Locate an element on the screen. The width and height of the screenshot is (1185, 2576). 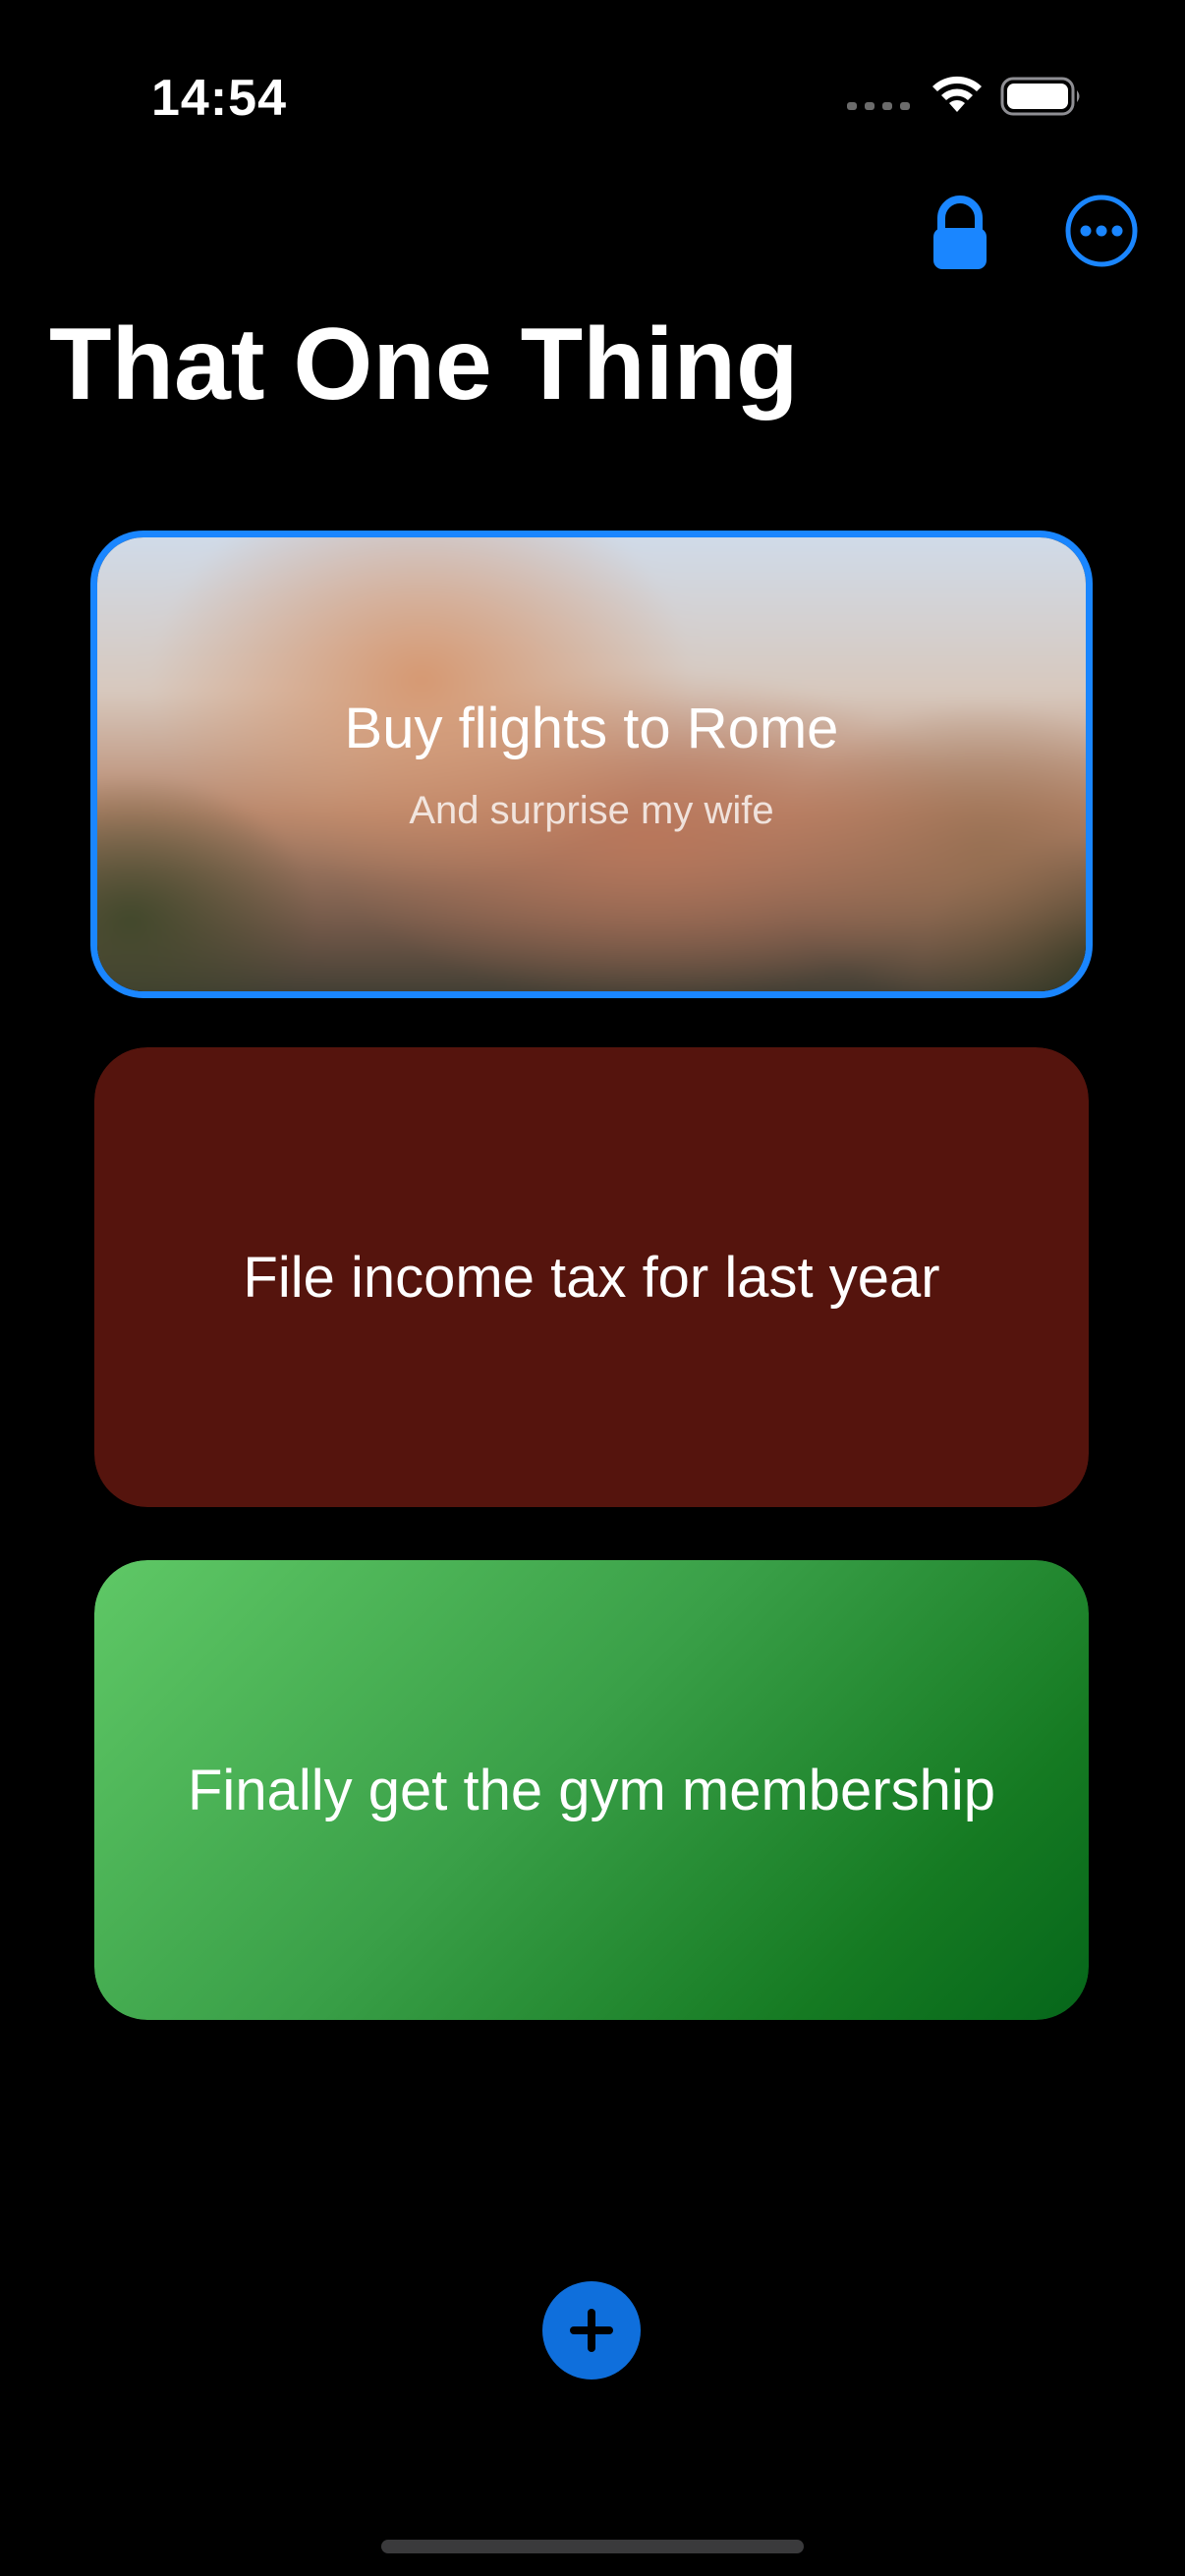
status-icons is located at coordinates (965, 96).